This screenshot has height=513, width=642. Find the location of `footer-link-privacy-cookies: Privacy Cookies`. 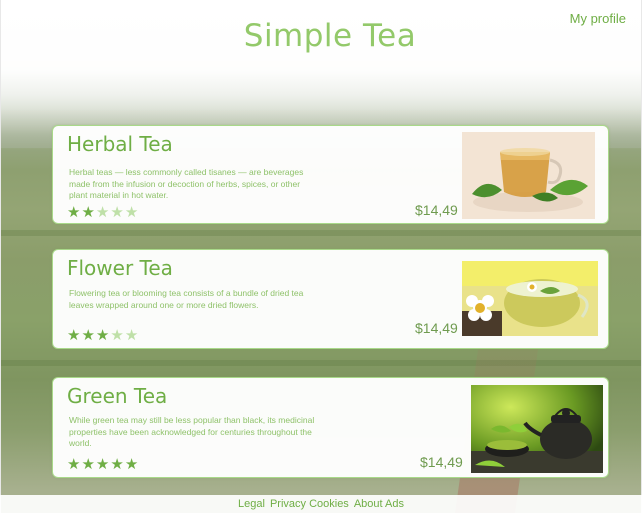

footer-link-privacy-cookies: Privacy Cookies is located at coordinates (309, 504).